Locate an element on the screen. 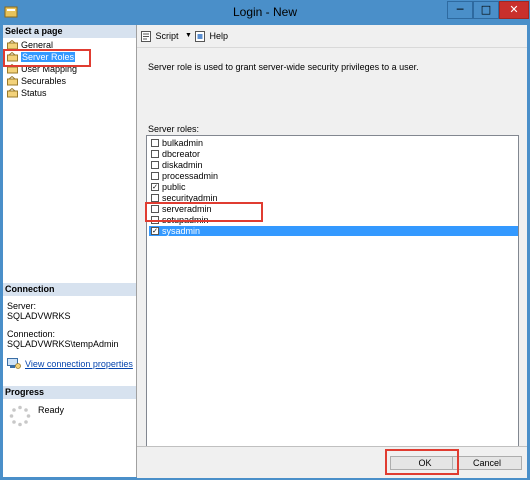  script-button: Script is located at coordinates (160, 36).